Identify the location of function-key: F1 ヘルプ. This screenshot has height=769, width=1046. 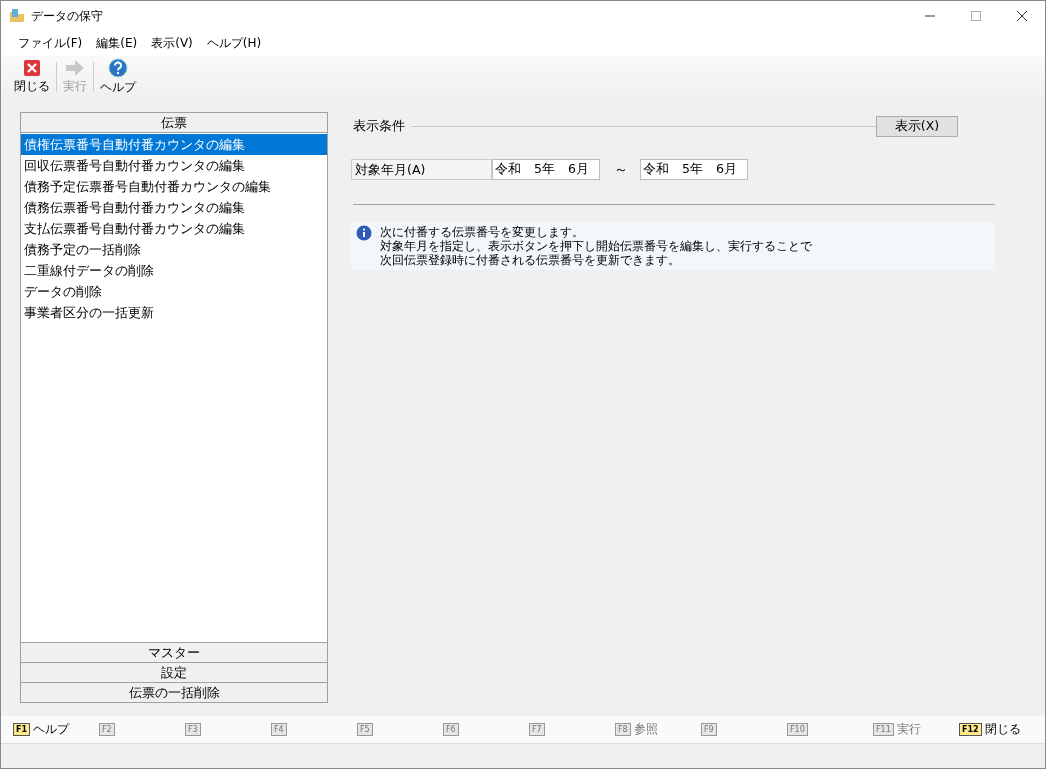
(56, 729).